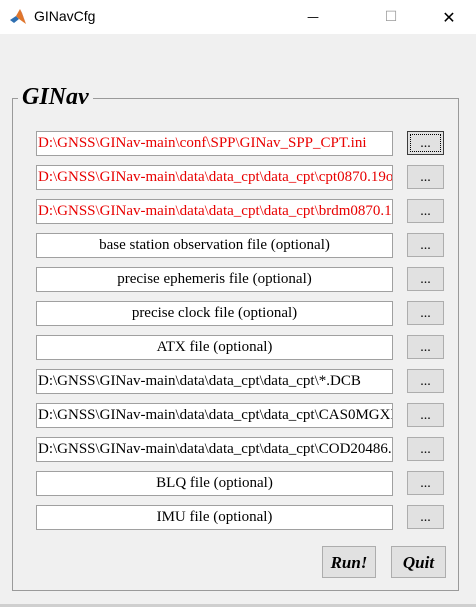  Describe the element at coordinates (349, 562) in the screenshot. I see `run-button: Run!` at that location.